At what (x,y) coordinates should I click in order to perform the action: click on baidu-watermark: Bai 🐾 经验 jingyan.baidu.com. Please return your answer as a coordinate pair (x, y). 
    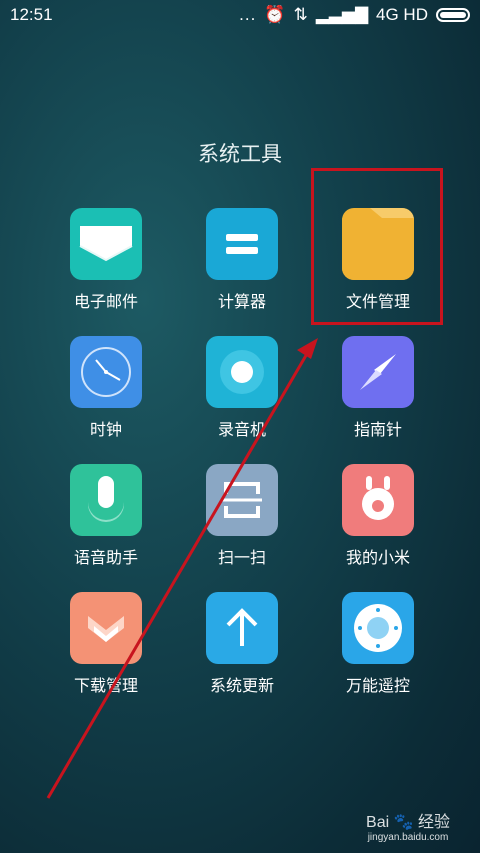
    Looking at the image, I should click on (408, 825).